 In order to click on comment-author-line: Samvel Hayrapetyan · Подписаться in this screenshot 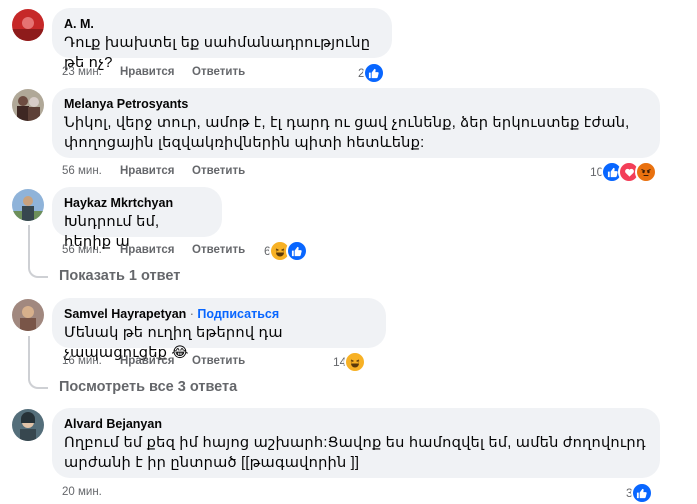, I will do `click(219, 314)`.